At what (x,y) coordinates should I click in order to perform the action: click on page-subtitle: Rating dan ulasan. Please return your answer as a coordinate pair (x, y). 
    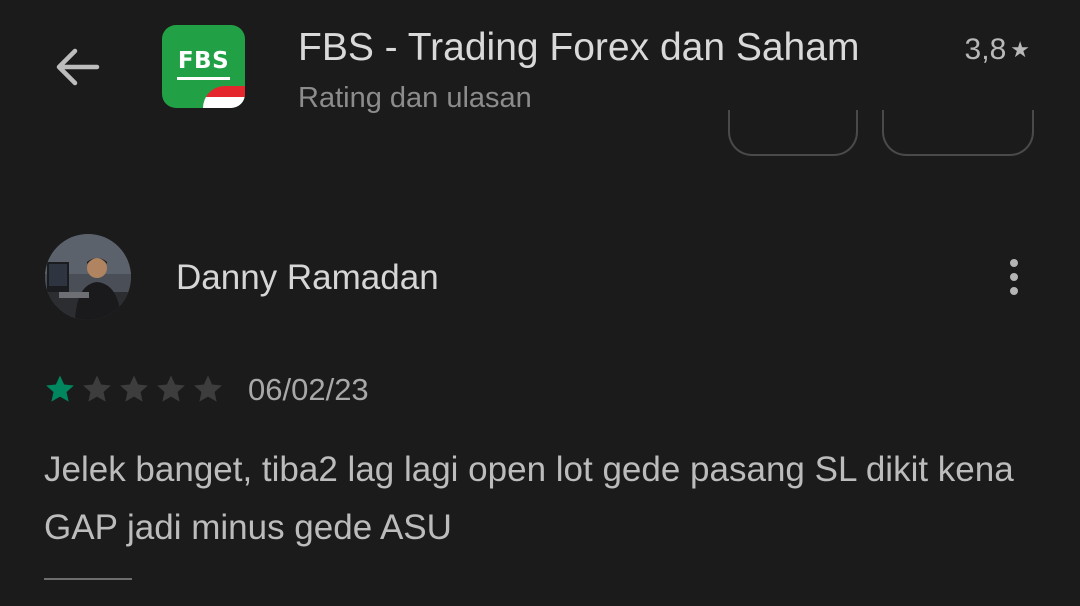
    Looking at the image, I should click on (415, 98).